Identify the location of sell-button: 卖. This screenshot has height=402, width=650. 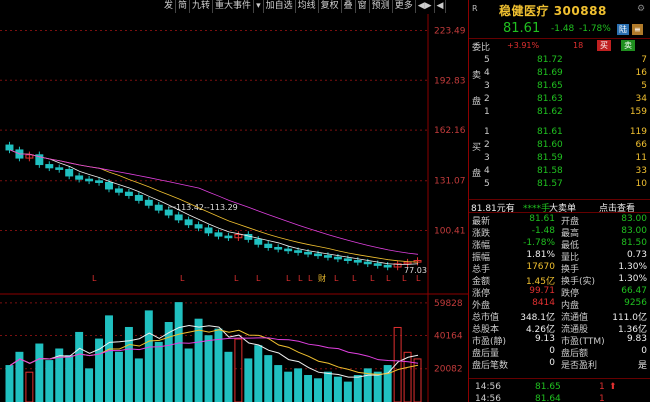
(628, 45).